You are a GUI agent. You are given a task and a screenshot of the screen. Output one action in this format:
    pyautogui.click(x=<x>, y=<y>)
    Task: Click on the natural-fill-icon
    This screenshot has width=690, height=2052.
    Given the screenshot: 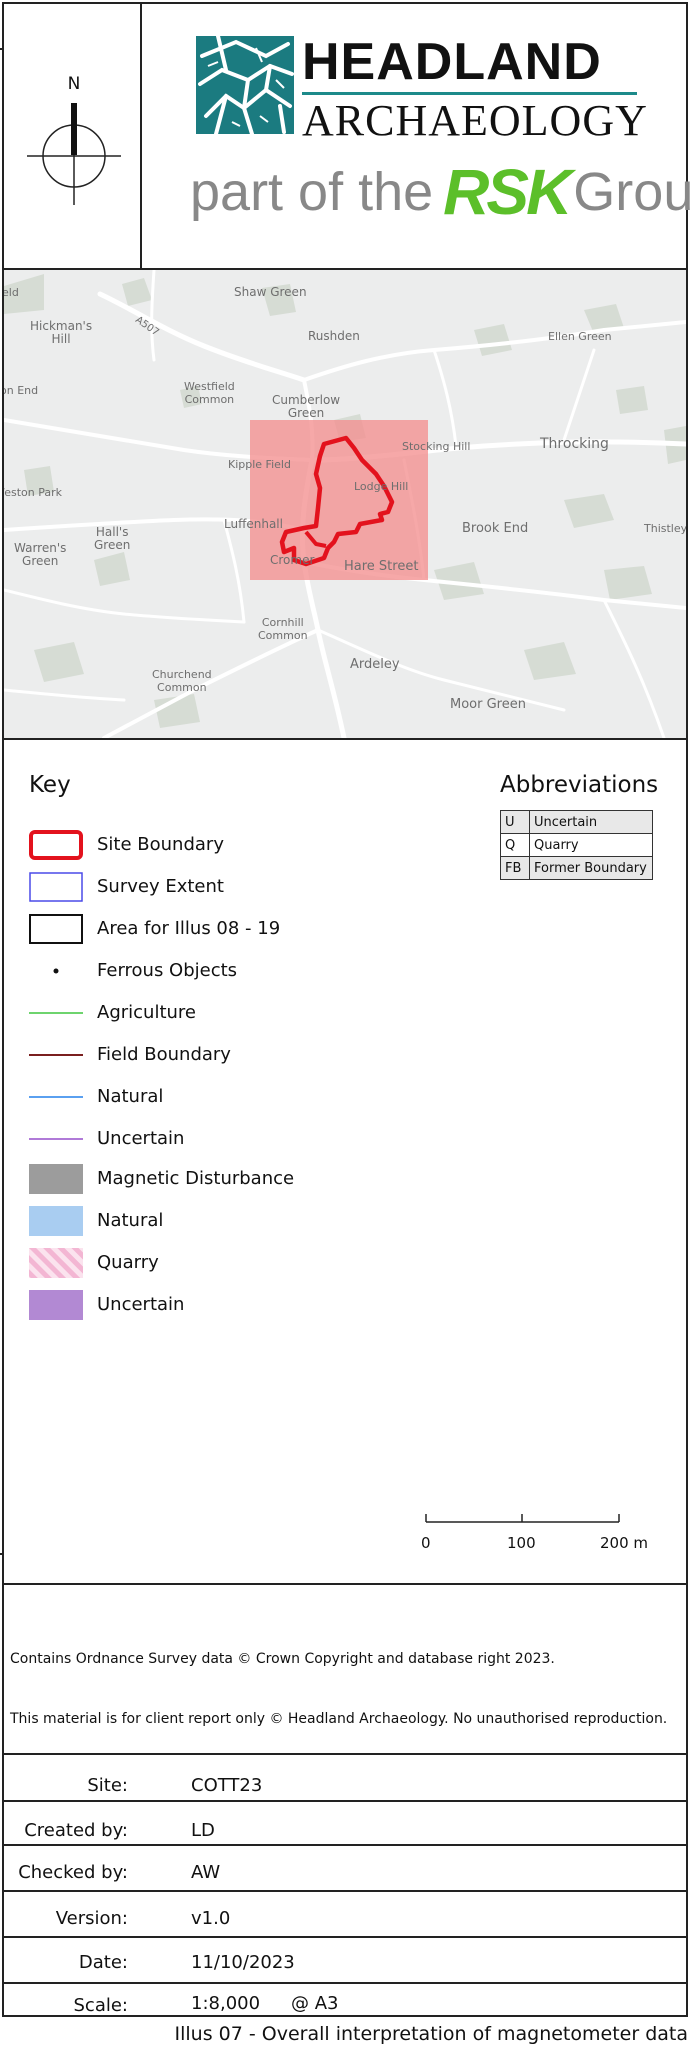 What is the action you would take?
    pyautogui.click(x=56, y=1221)
    